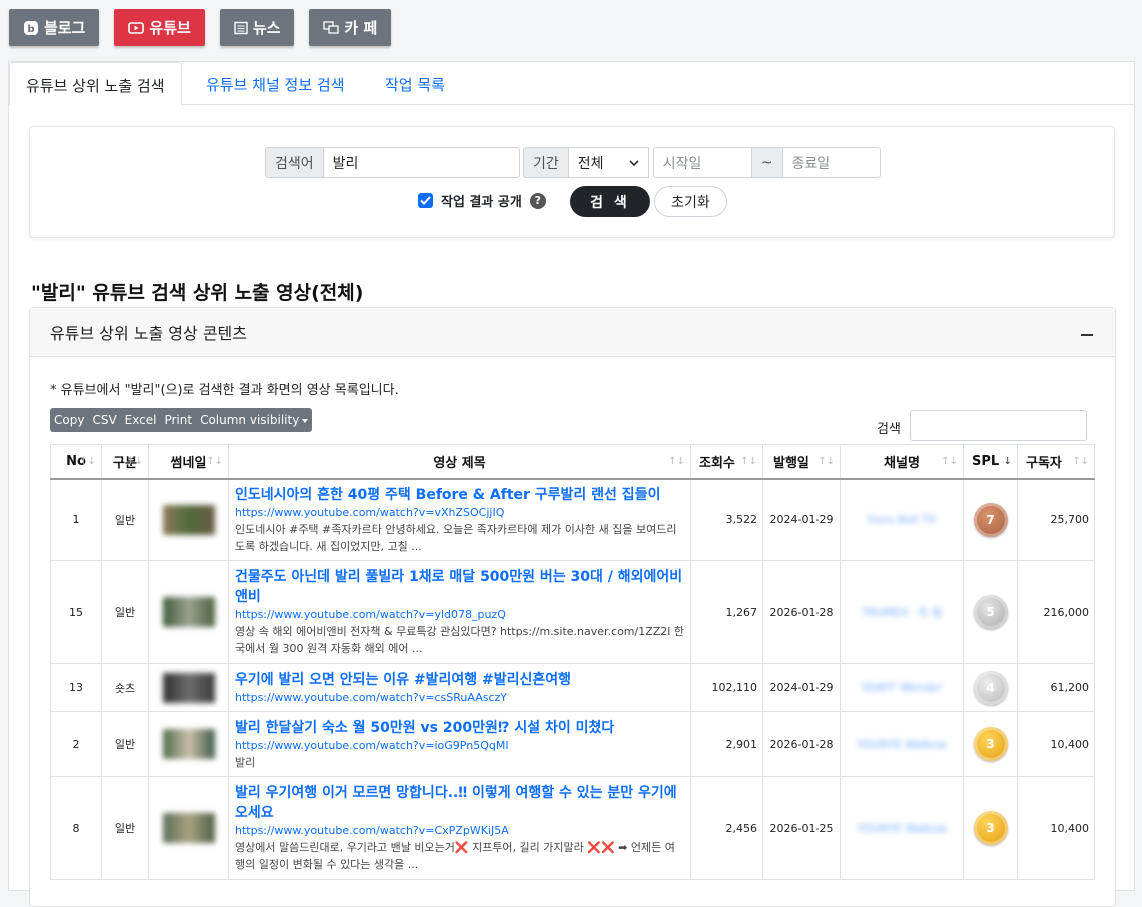  What do you see at coordinates (76, 462) in the screenshot?
I see `col-no: No ↑↓` at bounding box center [76, 462].